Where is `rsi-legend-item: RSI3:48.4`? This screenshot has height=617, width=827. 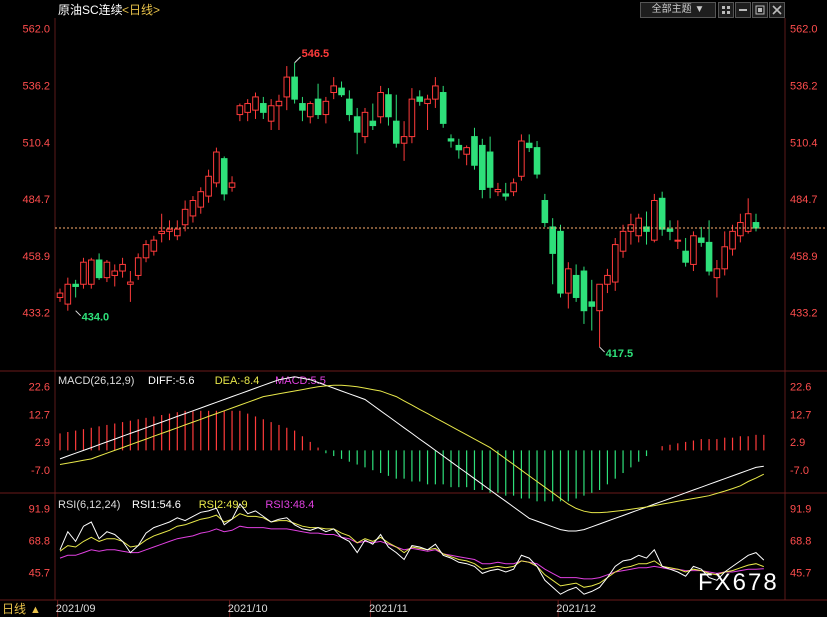 rsi-legend-item: RSI3:48.4 is located at coordinates (289, 505).